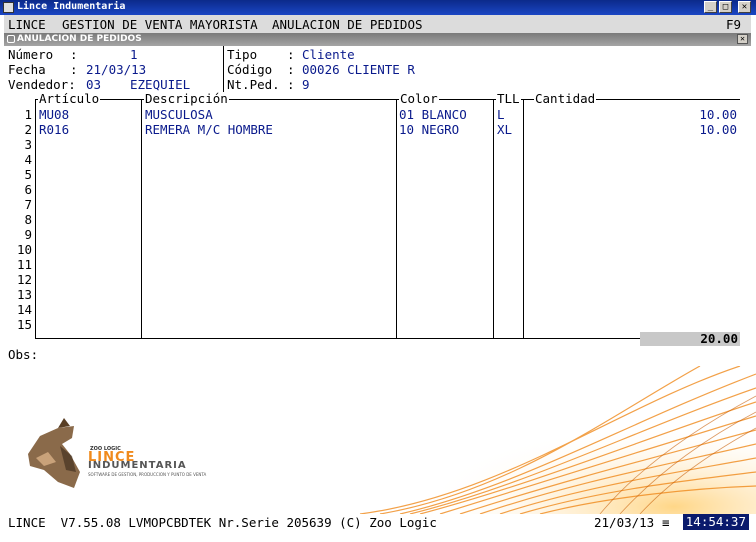 This screenshot has height=542, width=756. Describe the element at coordinates (69, 98) in the screenshot. I see `col-header-articulo: Artículo` at that location.